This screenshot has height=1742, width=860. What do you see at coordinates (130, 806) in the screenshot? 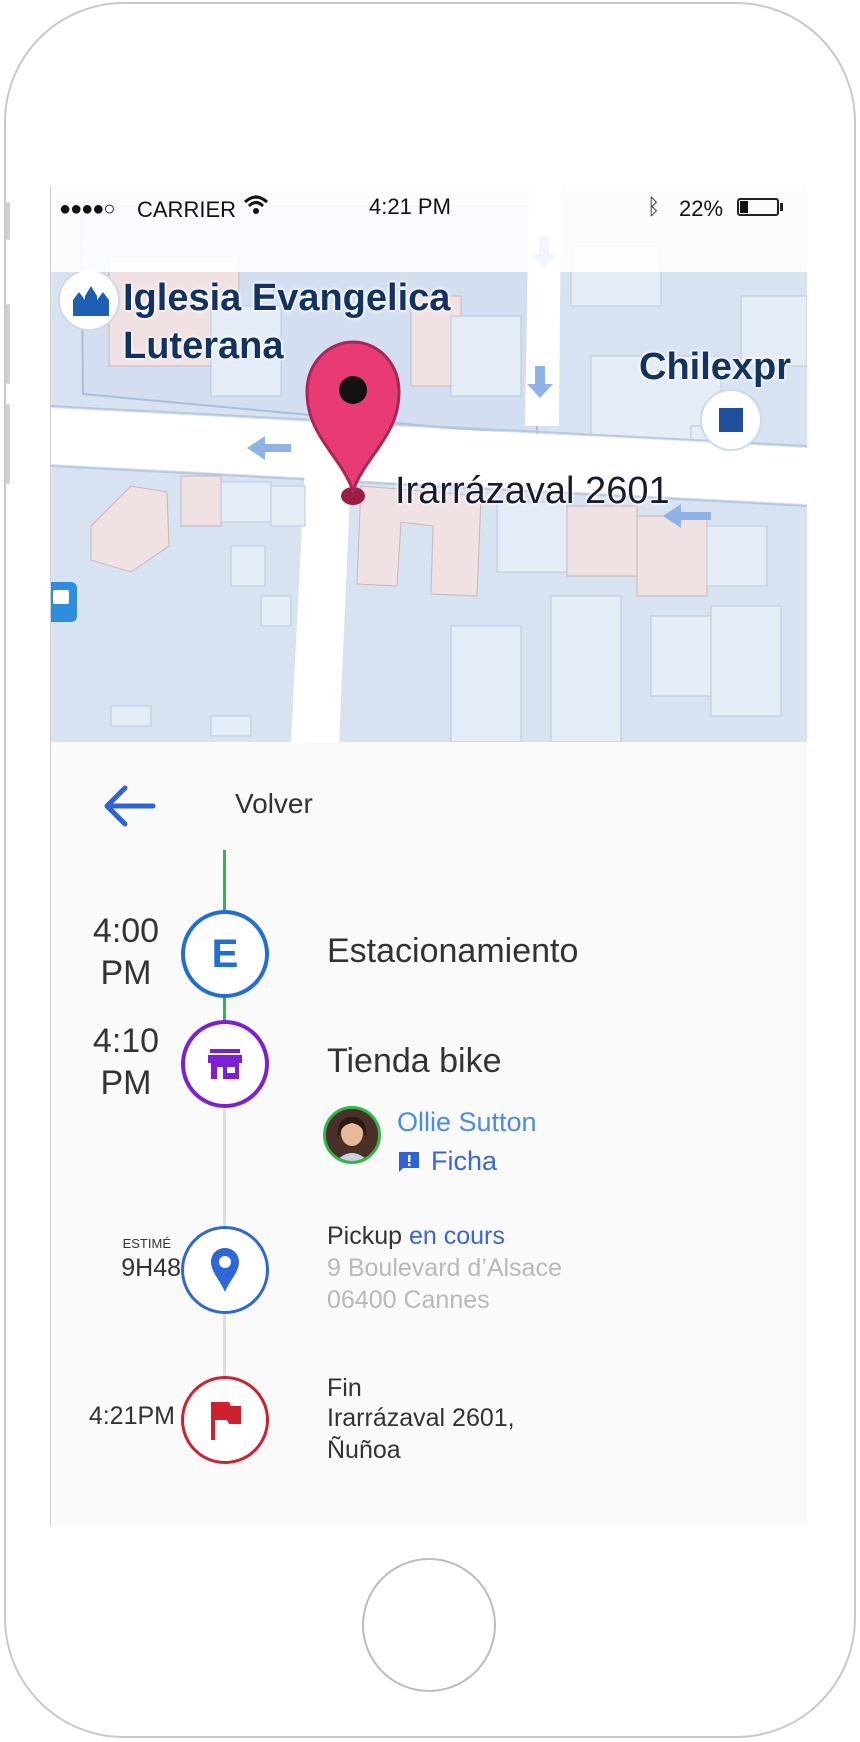
I see `arrow-left-icon` at bounding box center [130, 806].